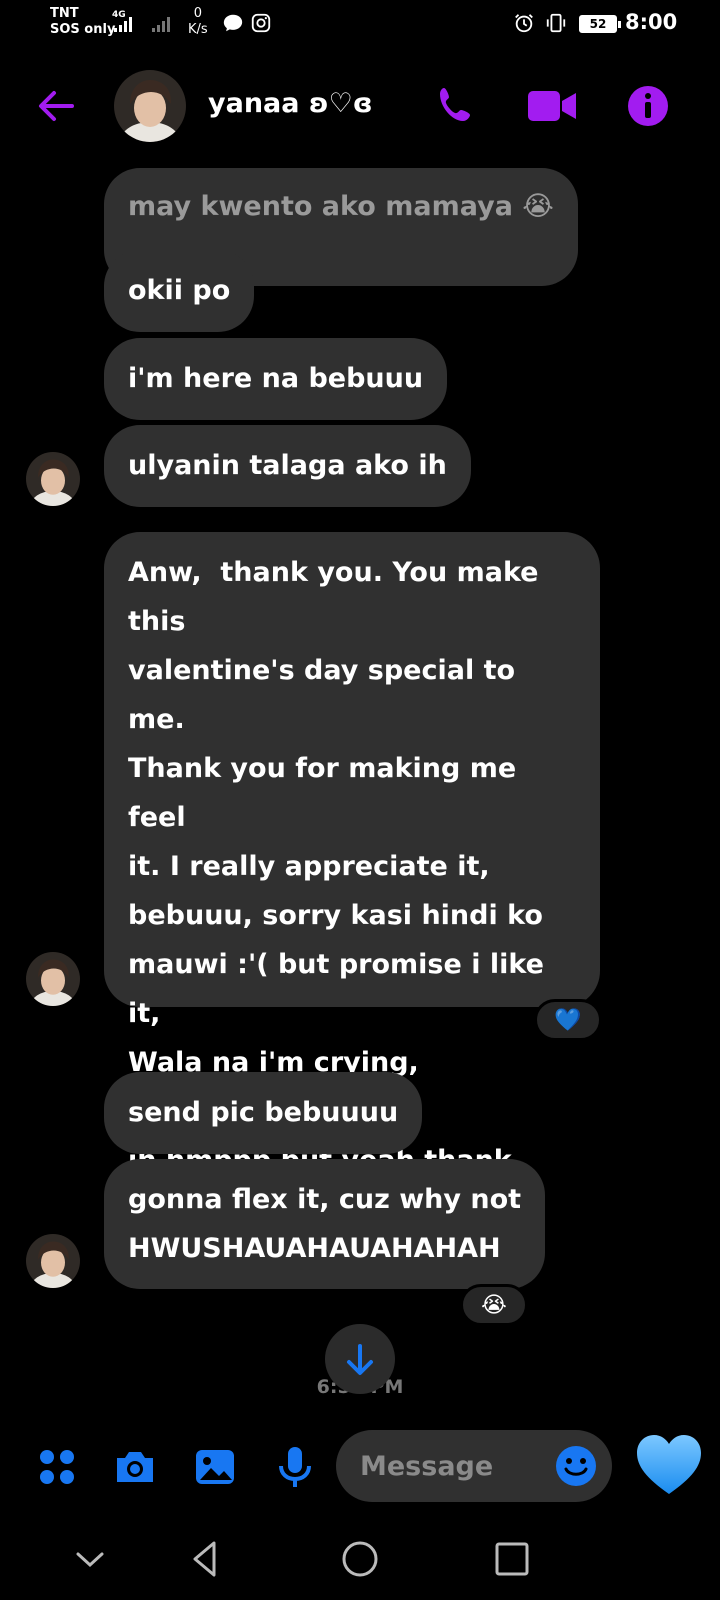 The width and height of the screenshot is (720, 1600). I want to click on system-navigation-bar, so click(360, 1560).